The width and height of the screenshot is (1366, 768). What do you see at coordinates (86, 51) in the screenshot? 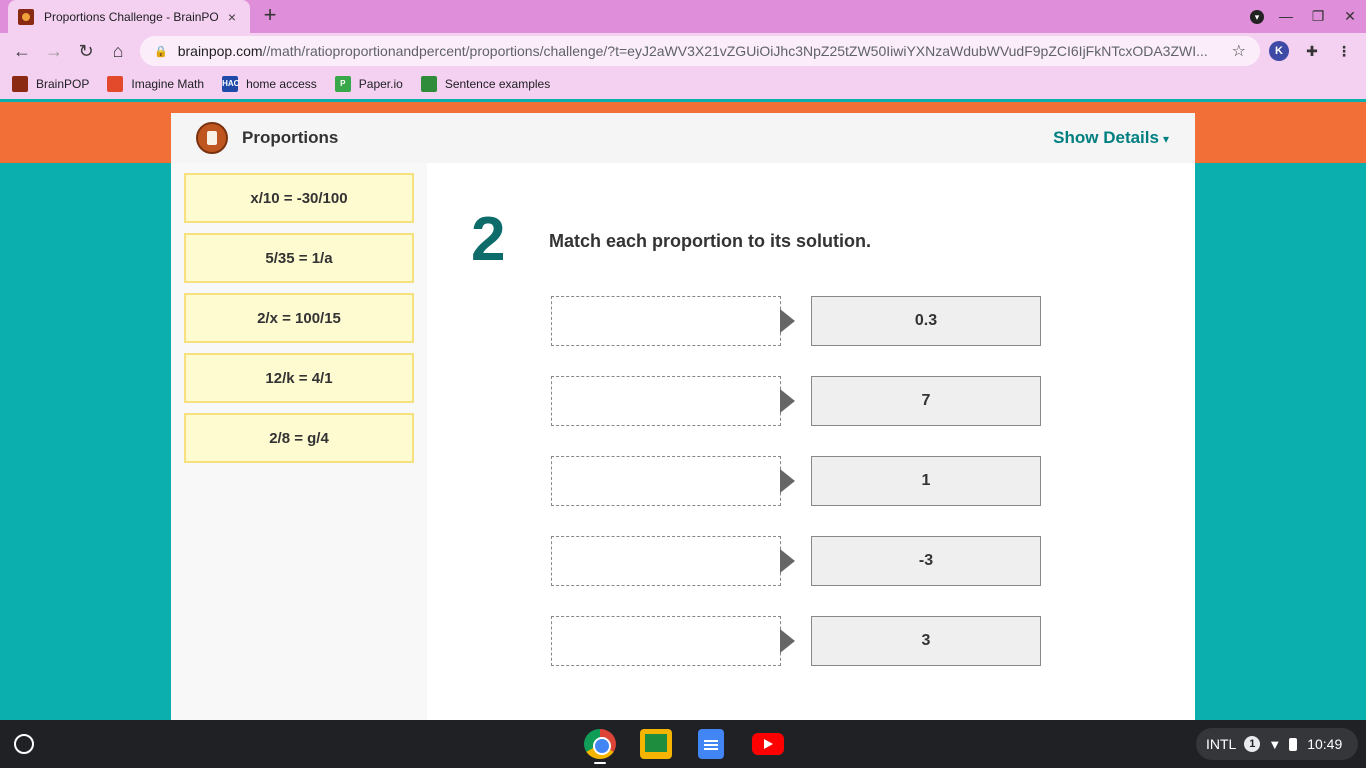
I see `reload-icon: ↻` at bounding box center [86, 51].